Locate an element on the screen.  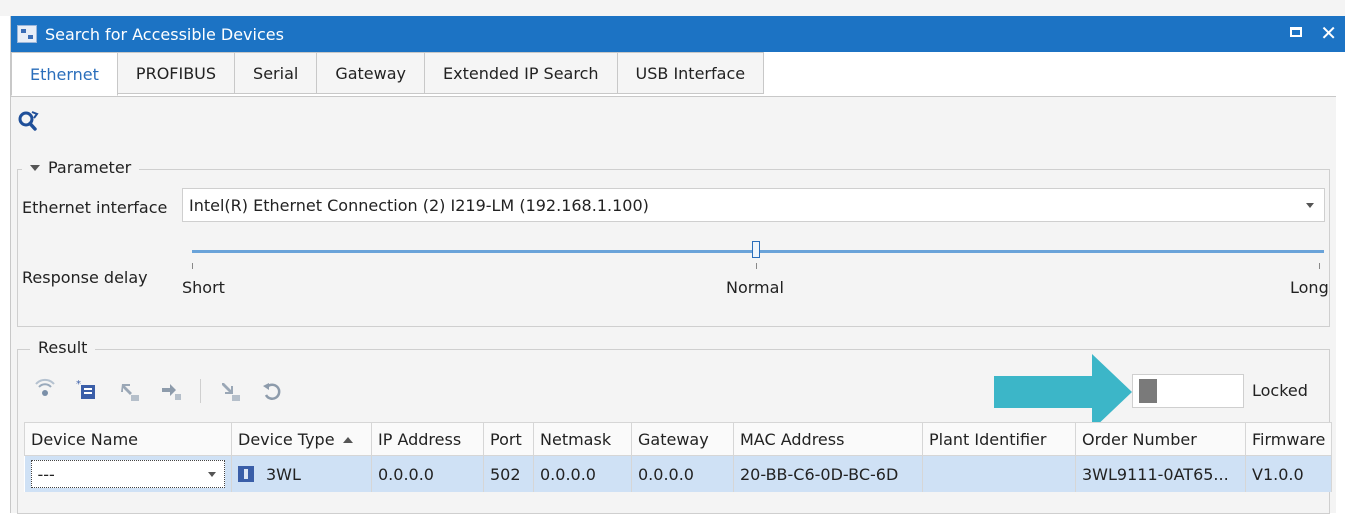
add-device-icon: * is located at coordinates (87, 391).